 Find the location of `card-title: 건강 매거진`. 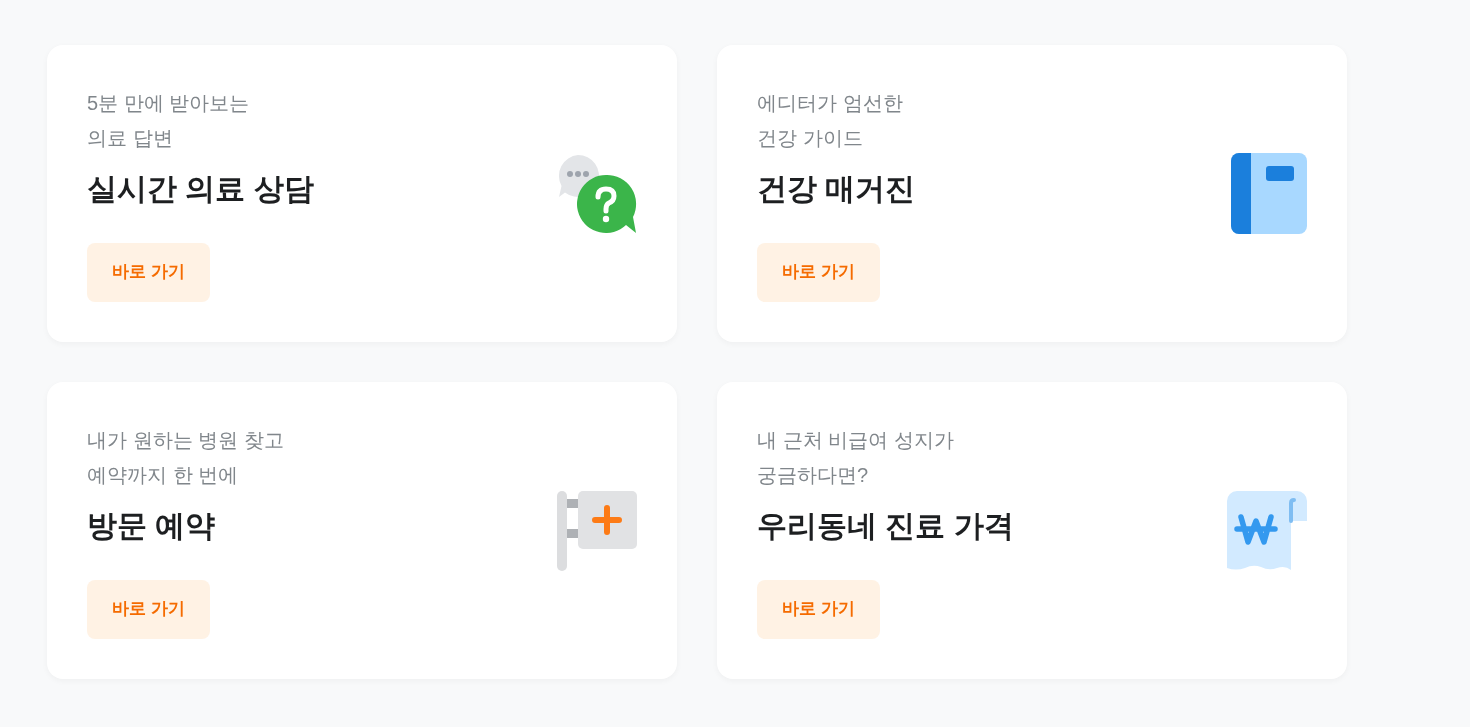

card-title: 건강 매거진 is located at coordinates (836, 188).